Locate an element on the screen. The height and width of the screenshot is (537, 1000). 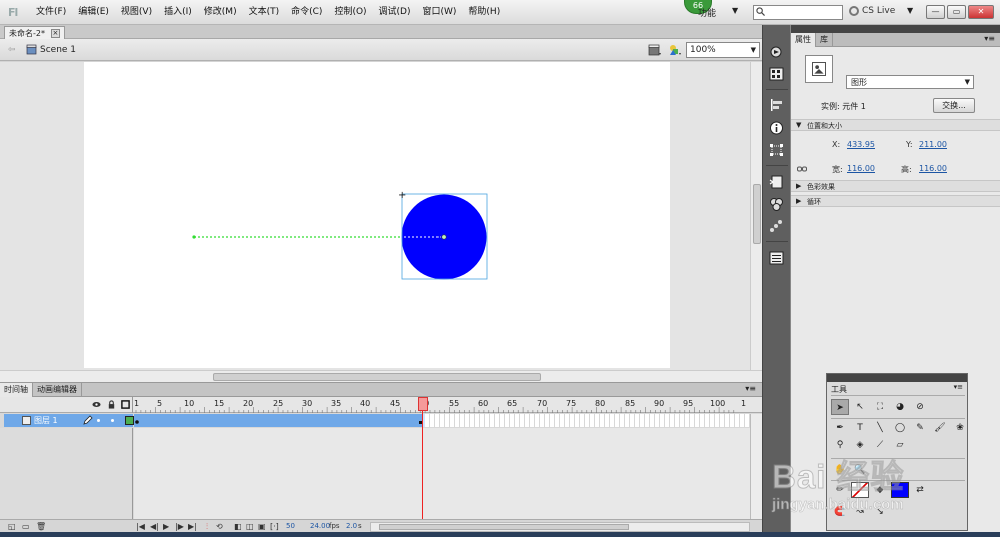
onion-skin-icon: ◧ is located at coordinates (238, 526).